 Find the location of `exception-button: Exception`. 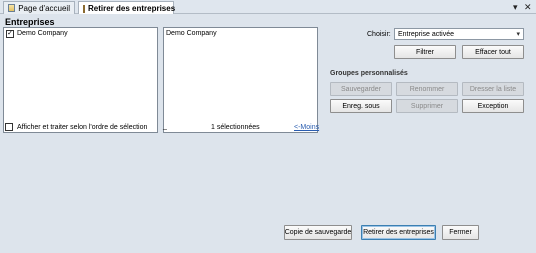

exception-button: Exception is located at coordinates (493, 106).